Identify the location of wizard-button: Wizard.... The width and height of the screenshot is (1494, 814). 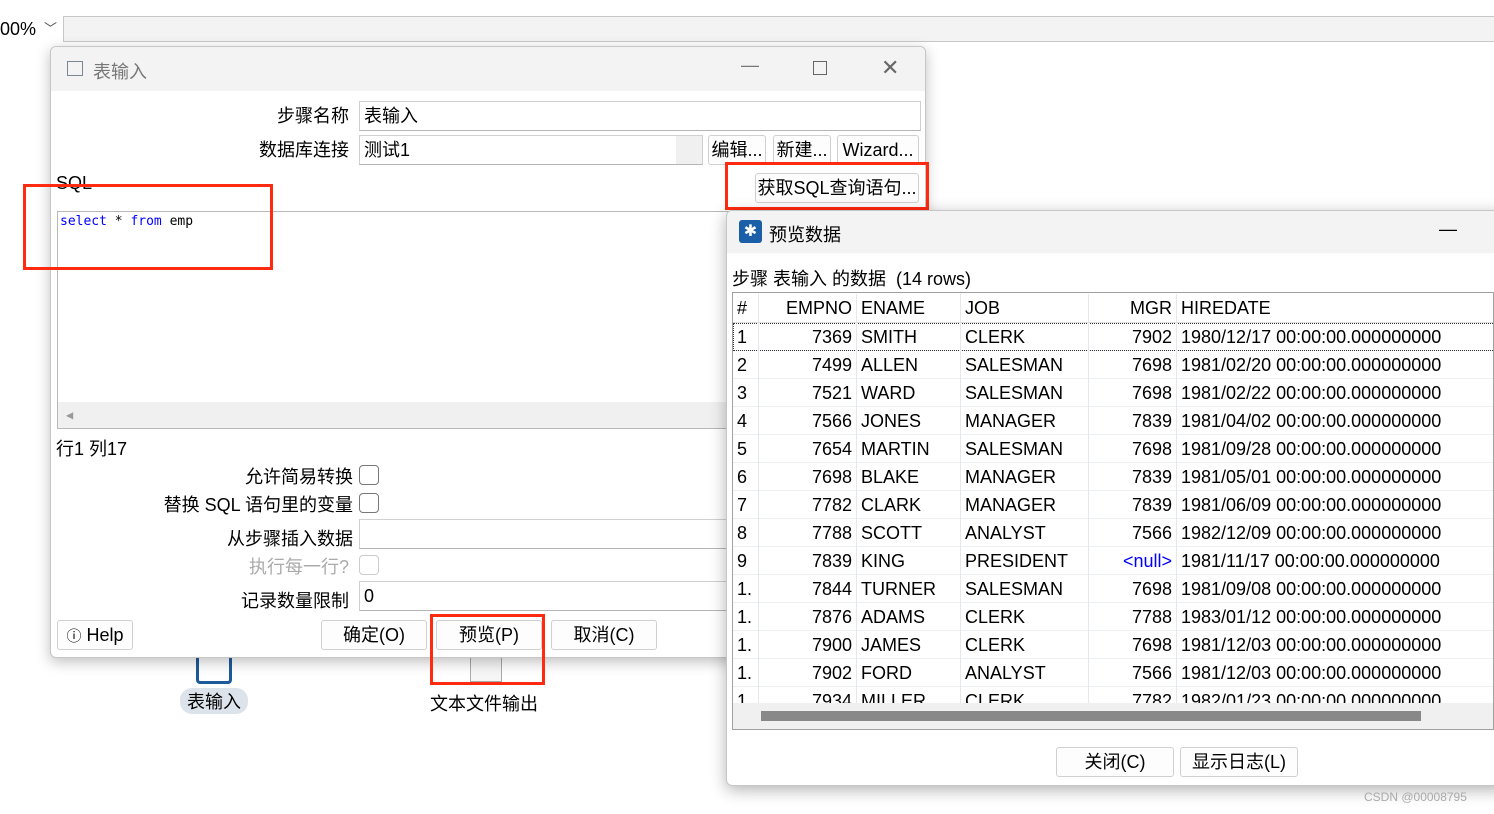
(878, 150).